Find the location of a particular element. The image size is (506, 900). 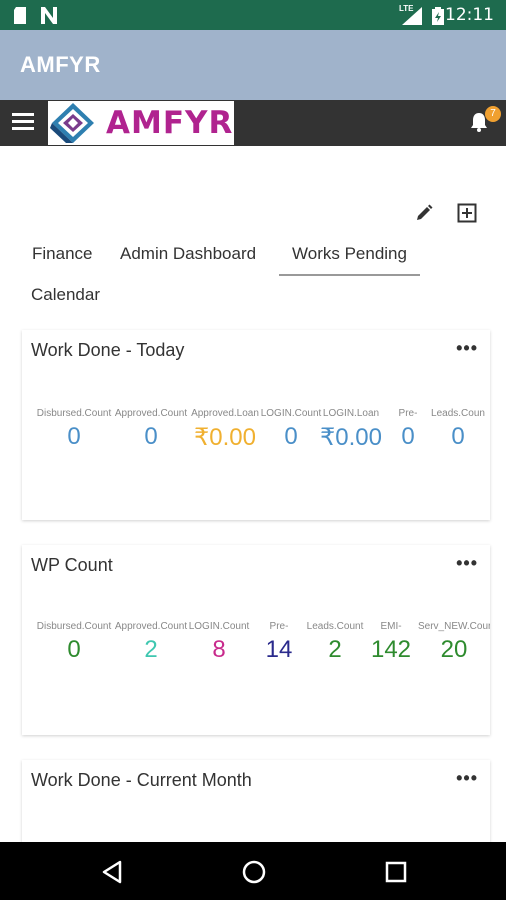

tab-works-pending: Works Pending is located at coordinates (349, 260).